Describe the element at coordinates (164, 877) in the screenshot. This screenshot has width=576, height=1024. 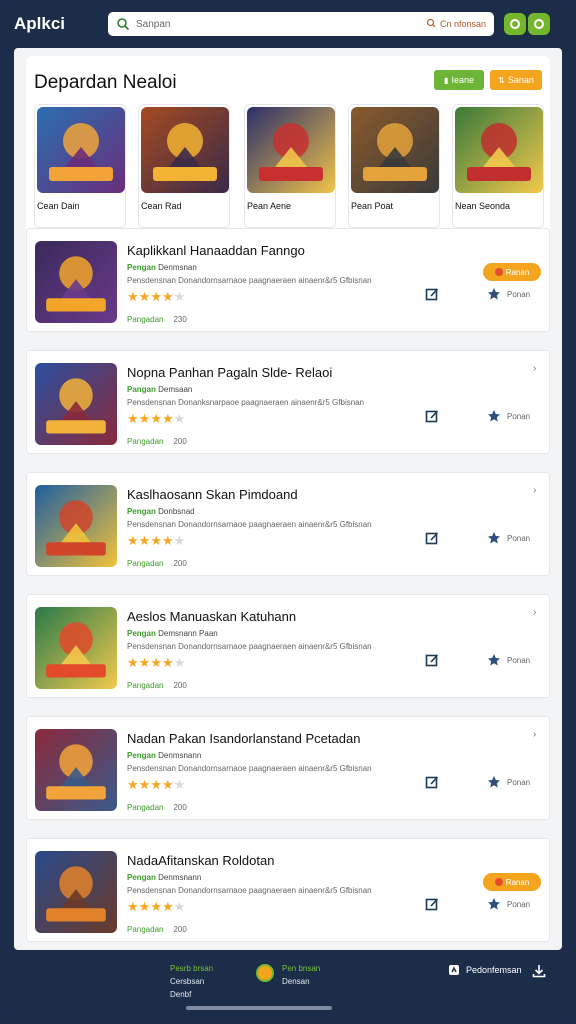
I see `app-meta: Pengan Denmsnann` at that location.